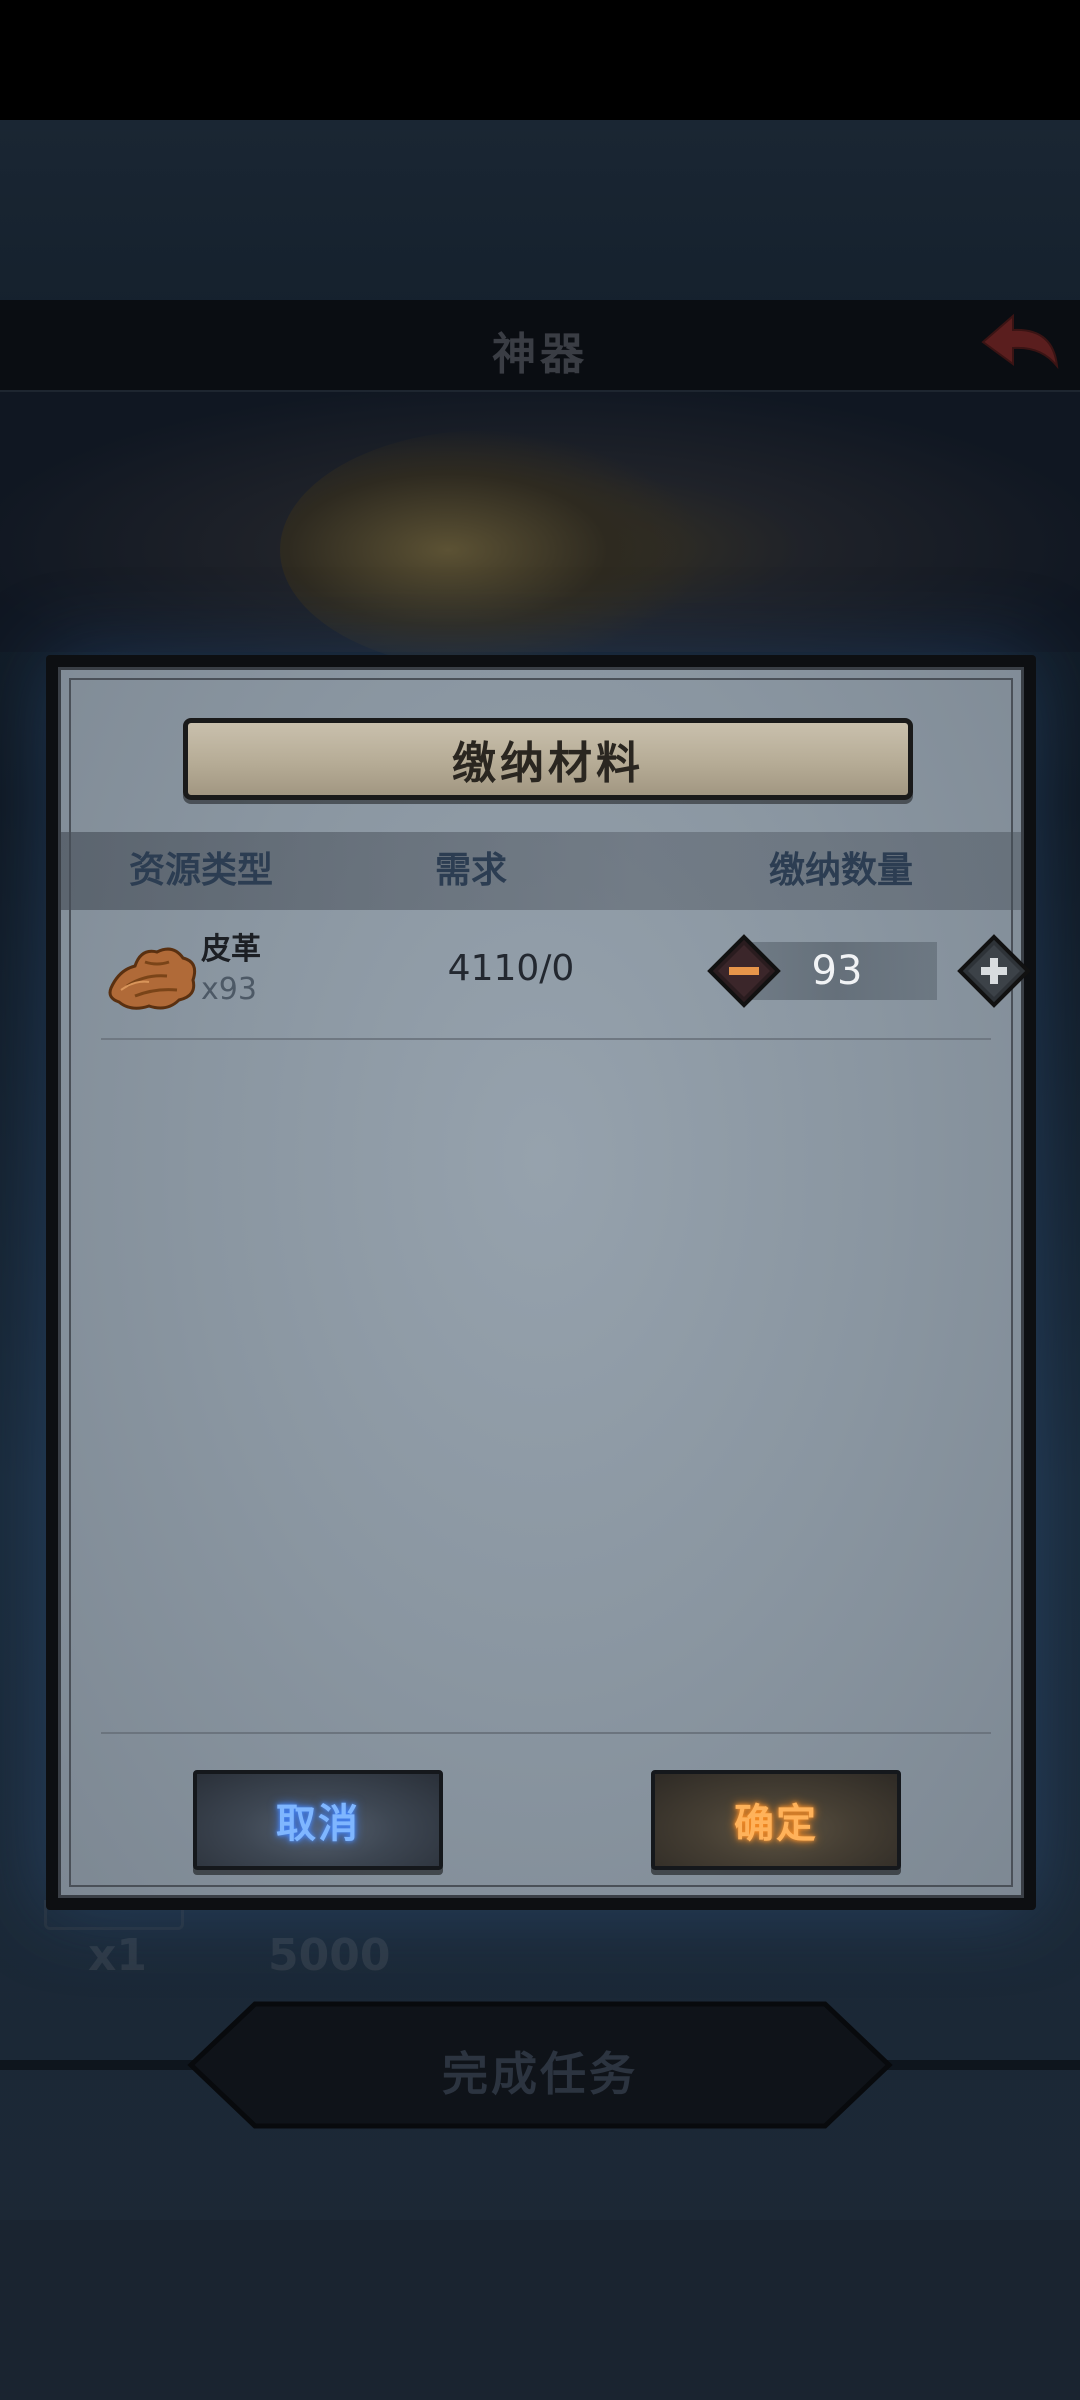 This screenshot has width=1080, height=2400. Describe the element at coordinates (200, 870) in the screenshot. I see `column-resource-type: 资源类型` at that location.